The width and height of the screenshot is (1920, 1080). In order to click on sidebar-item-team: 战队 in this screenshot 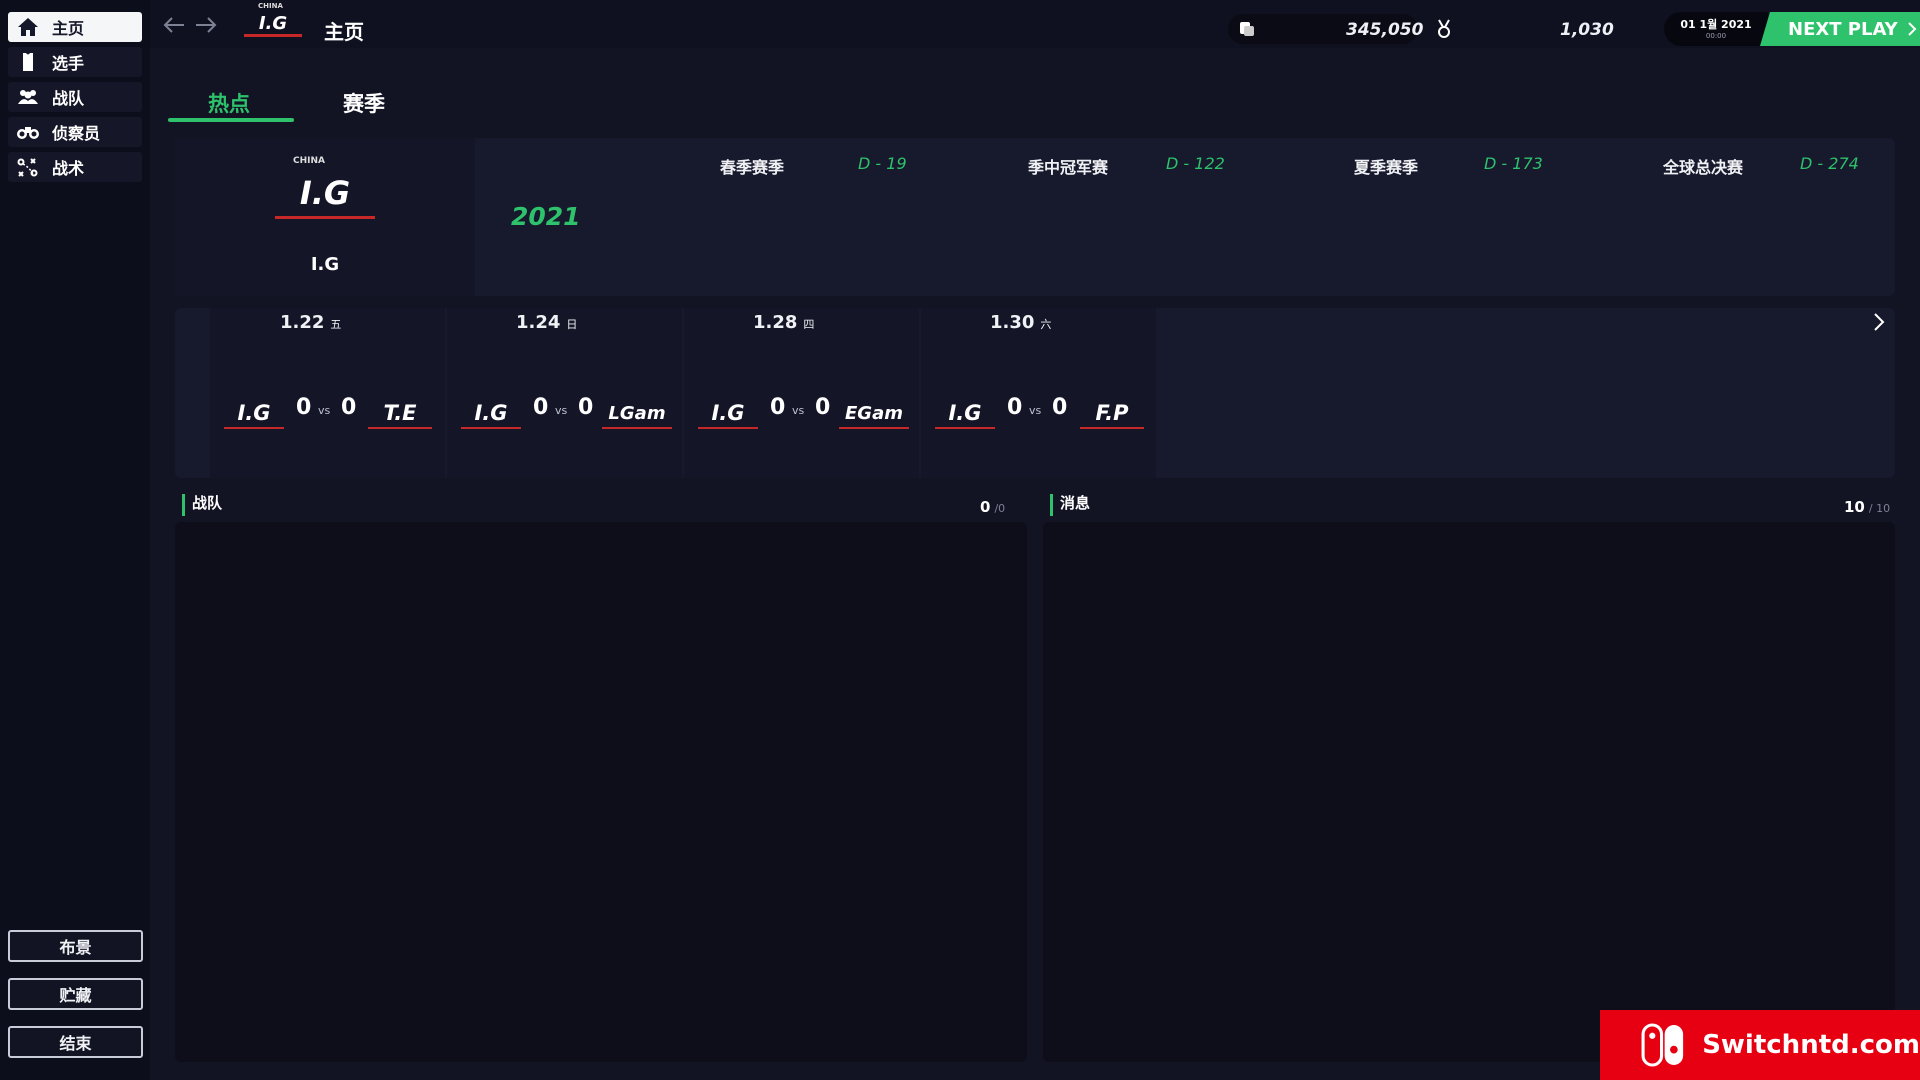, I will do `click(75, 97)`.